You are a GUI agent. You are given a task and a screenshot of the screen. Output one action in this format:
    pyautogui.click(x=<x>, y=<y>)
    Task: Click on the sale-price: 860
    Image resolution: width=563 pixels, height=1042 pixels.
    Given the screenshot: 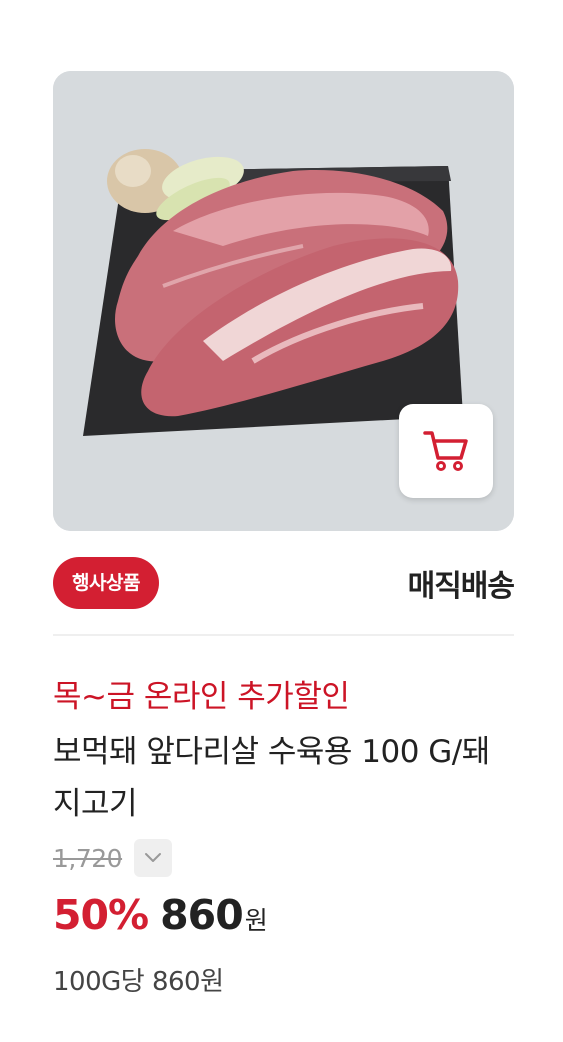 What is the action you would take?
    pyautogui.click(x=202, y=915)
    